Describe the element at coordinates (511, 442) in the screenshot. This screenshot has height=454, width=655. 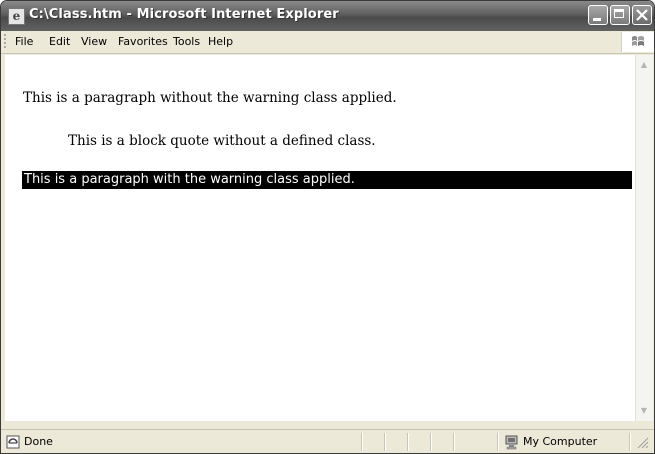
I see `my-computer-icon` at that location.